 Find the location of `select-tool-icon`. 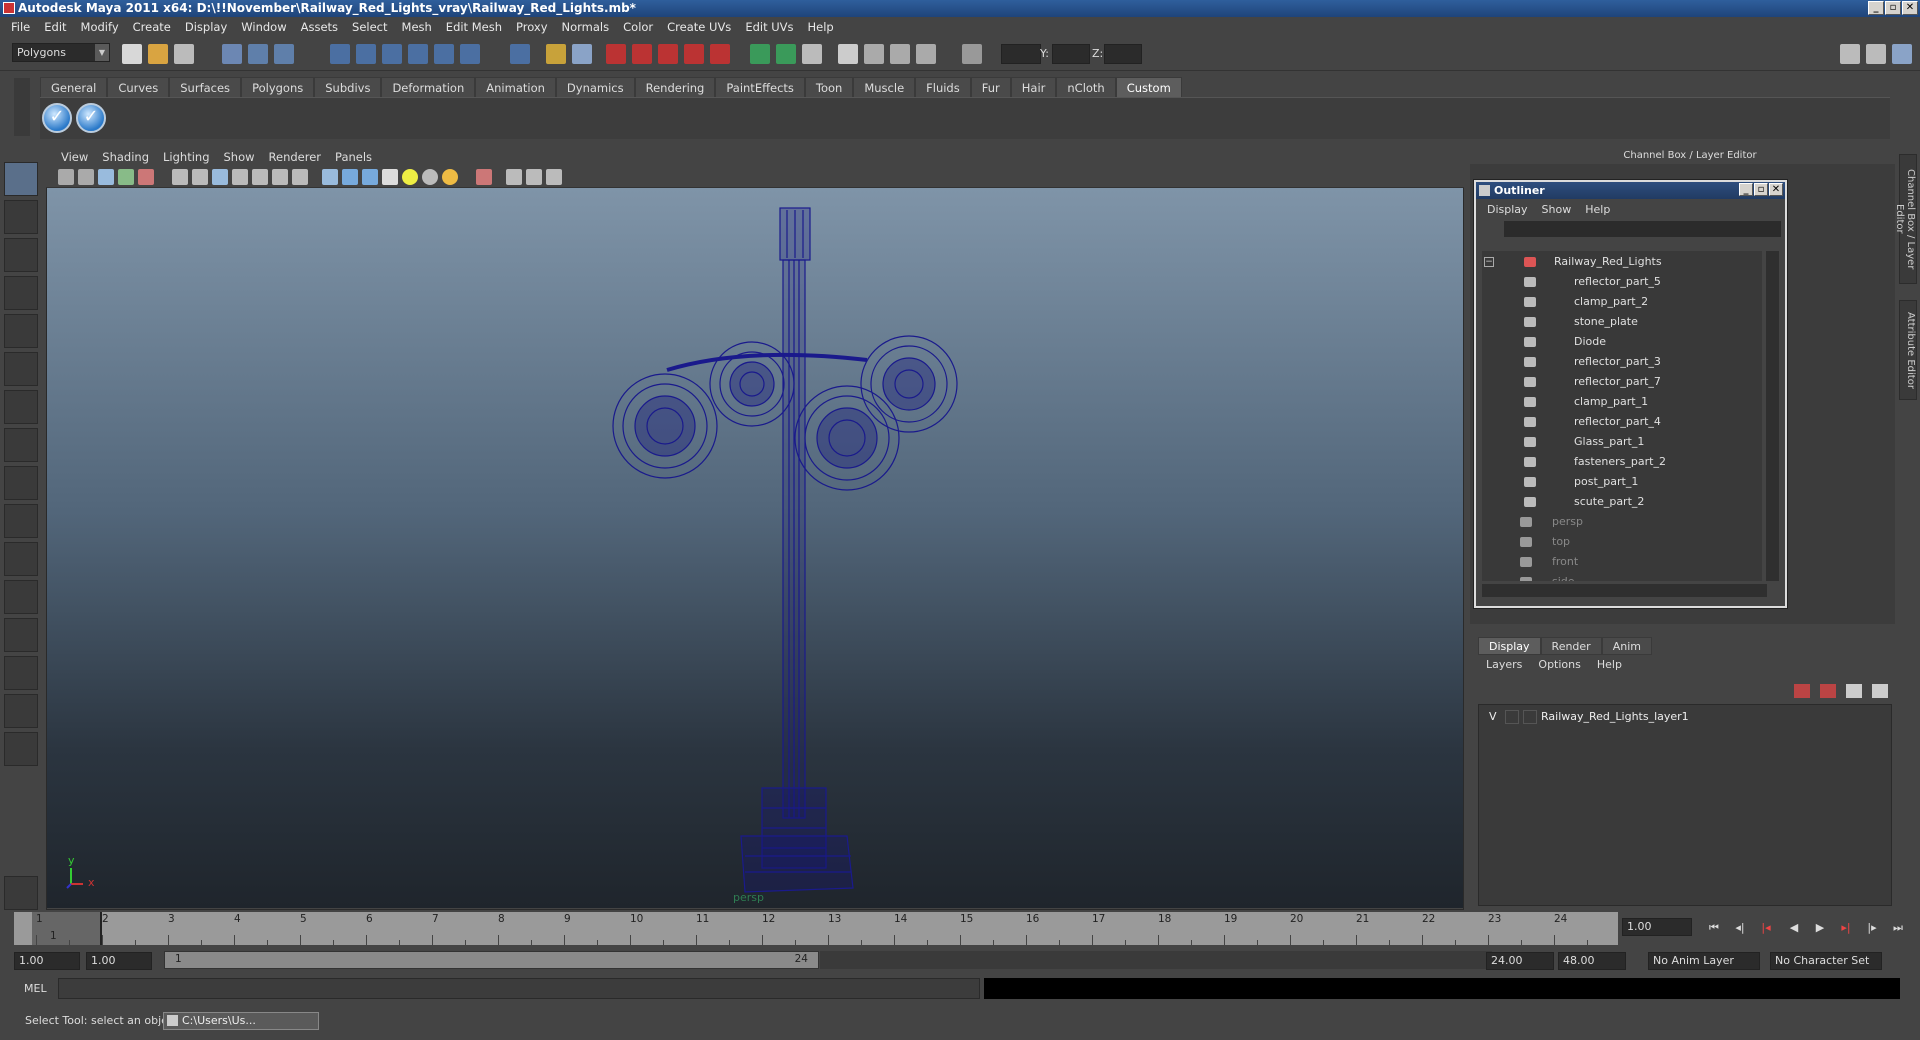

select-tool-icon is located at coordinates (21, 179).